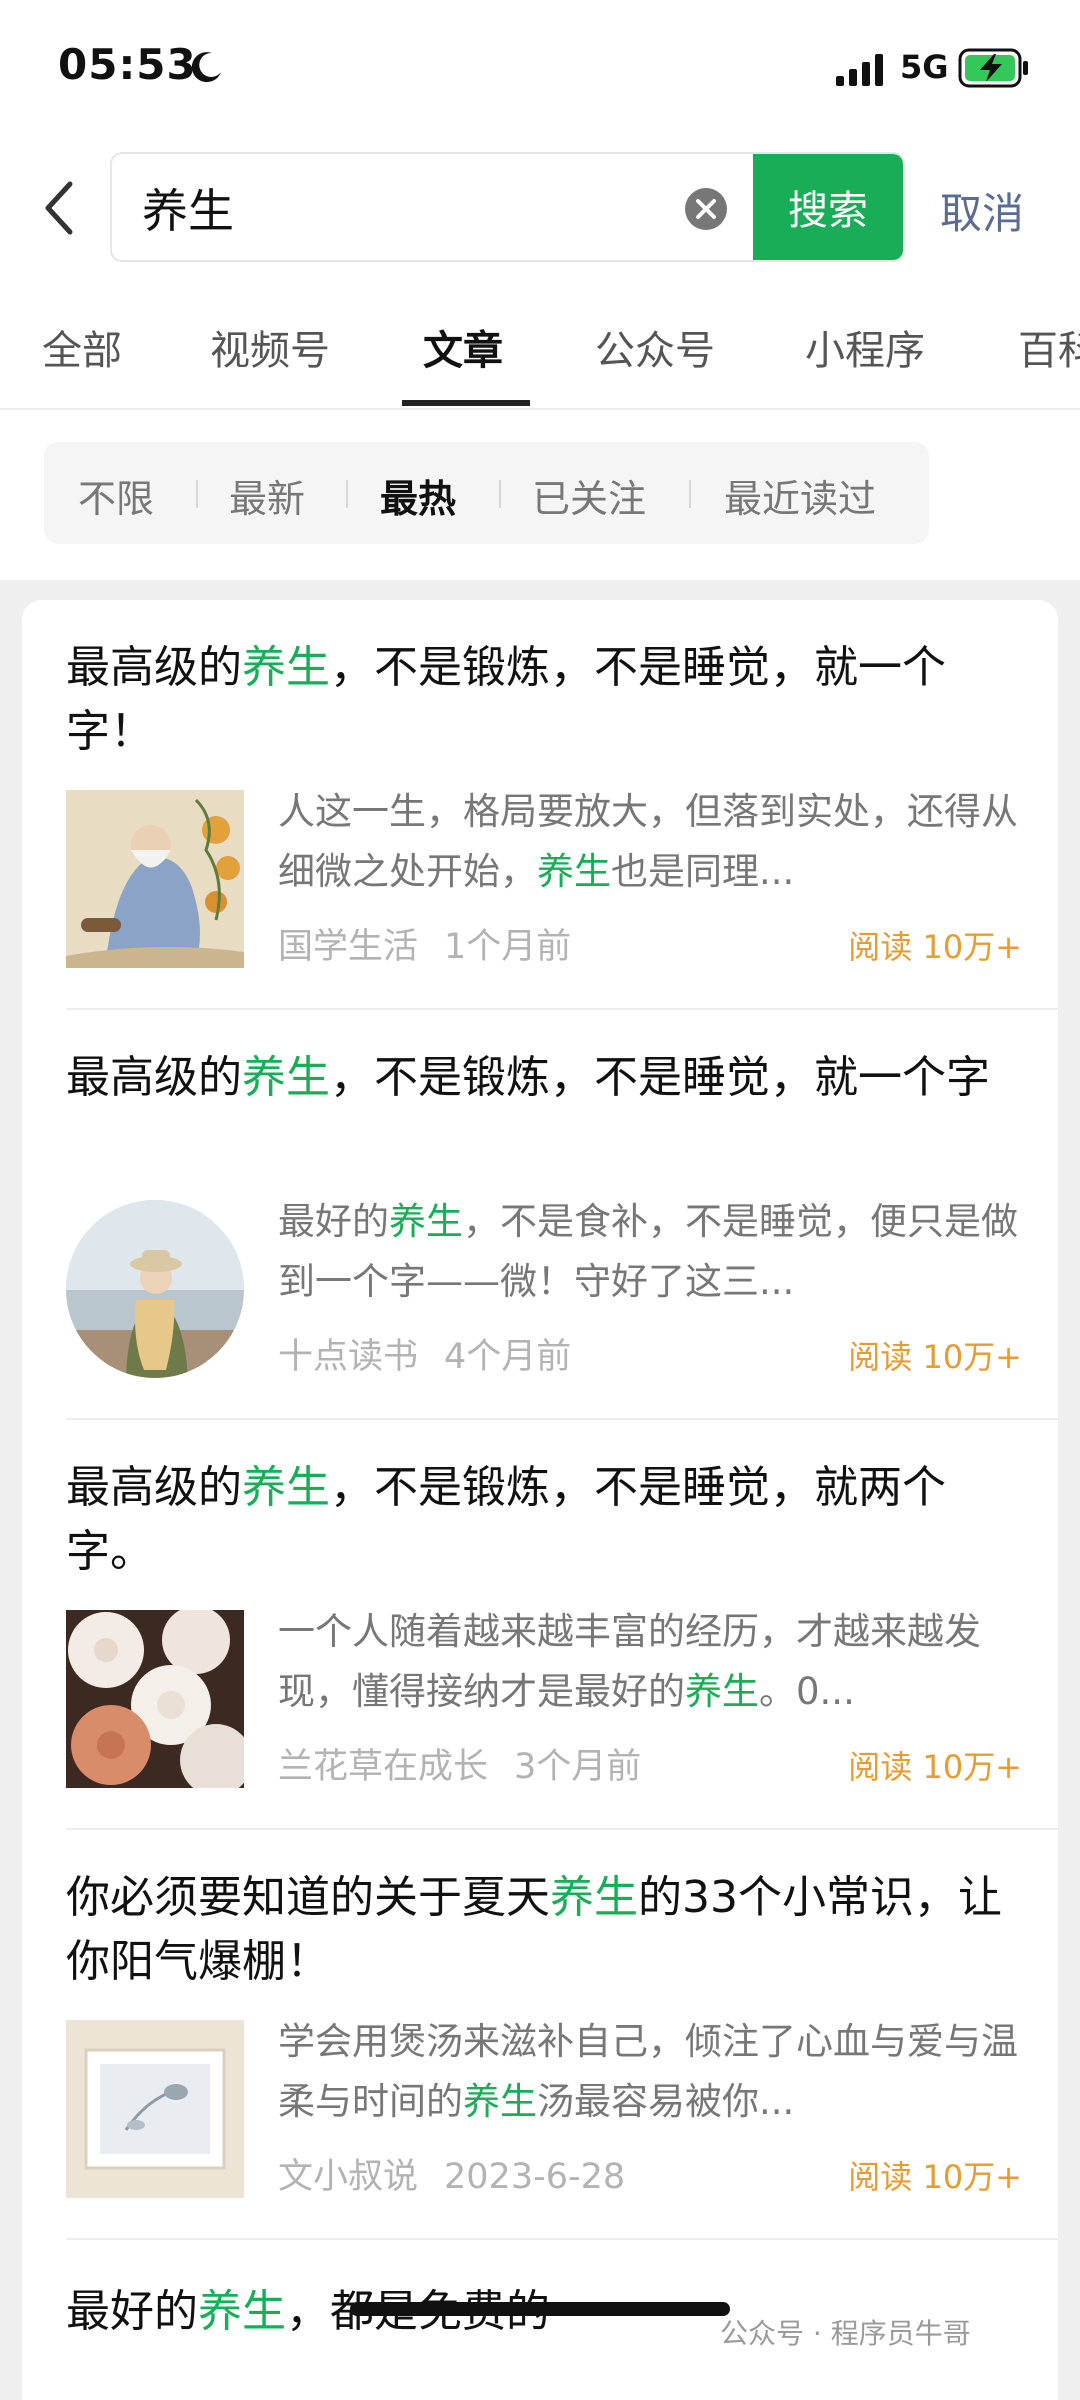 This screenshot has width=1080, height=2400. What do you see at coordinates (993, 68) in the screenshot?
I see `battery-charging-icon` at bounding box center [993, 68].